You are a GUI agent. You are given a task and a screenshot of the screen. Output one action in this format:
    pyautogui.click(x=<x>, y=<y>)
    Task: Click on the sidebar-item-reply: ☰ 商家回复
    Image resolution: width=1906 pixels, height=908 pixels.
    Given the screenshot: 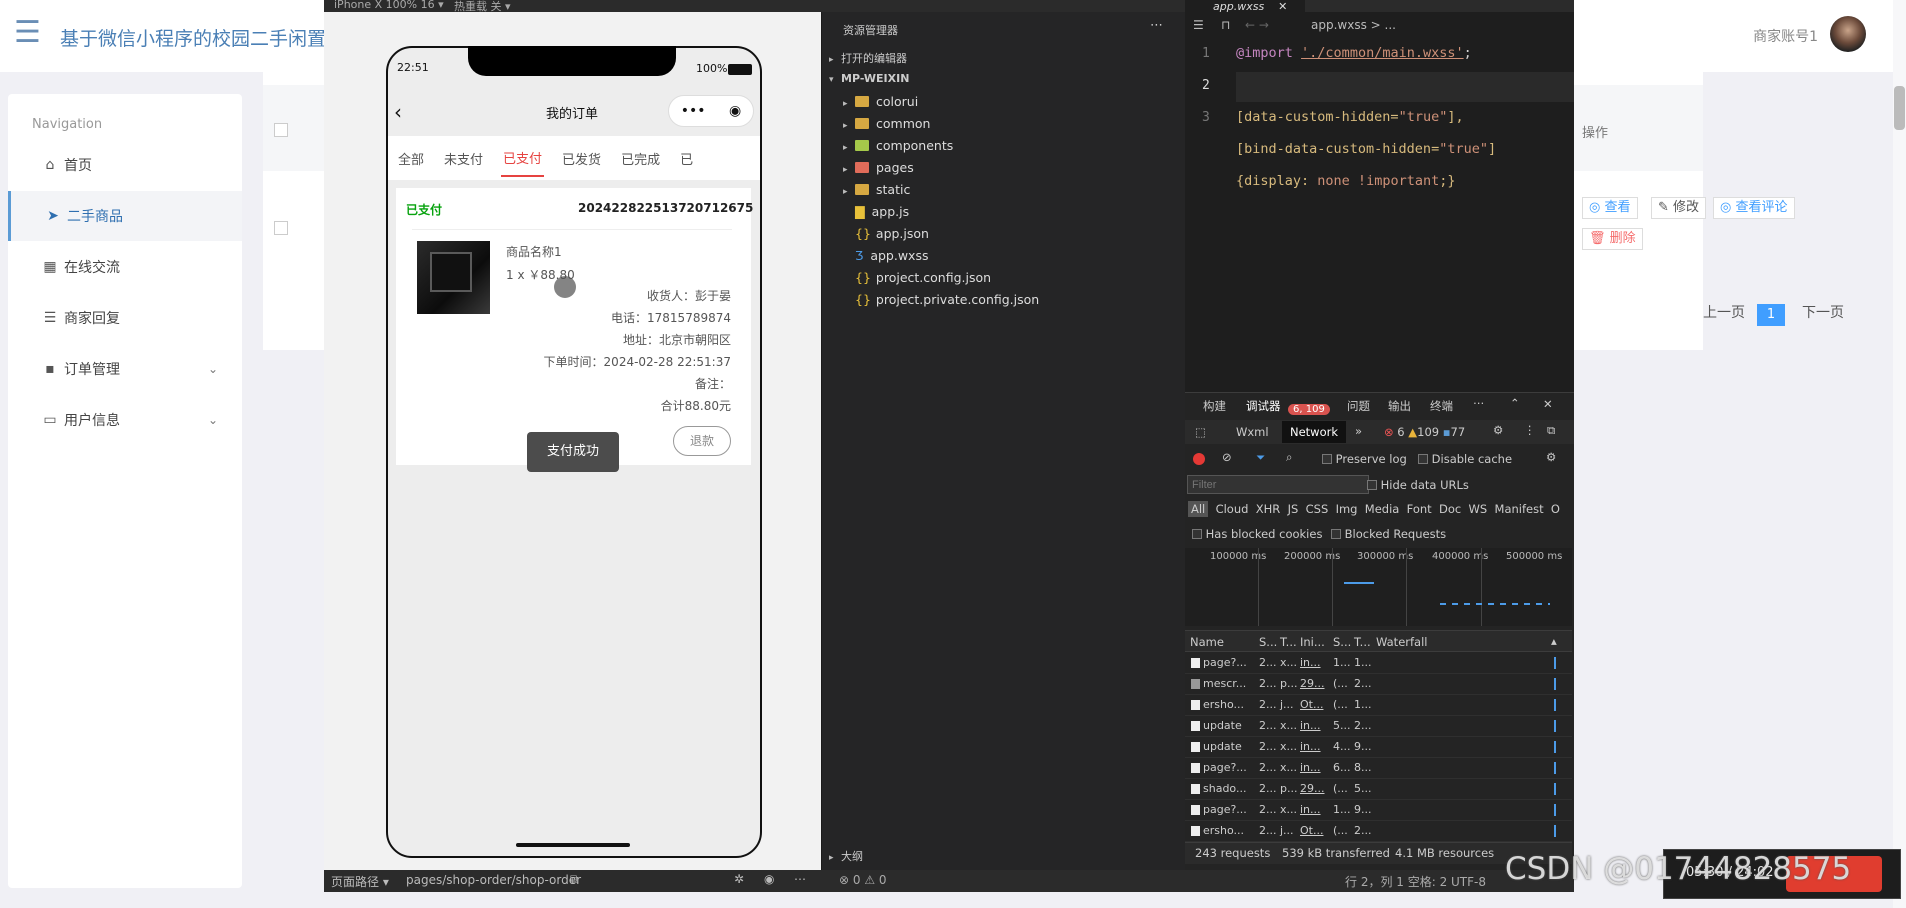 What is the action you would take?
    pyautogui.click(x=125, y=318)
    